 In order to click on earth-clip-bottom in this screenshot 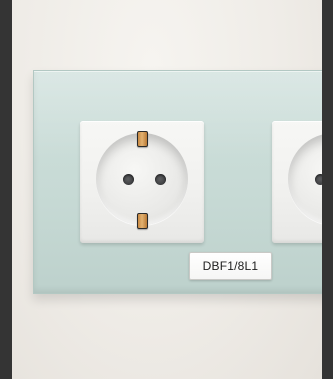, I will do `click(142, 221)`.